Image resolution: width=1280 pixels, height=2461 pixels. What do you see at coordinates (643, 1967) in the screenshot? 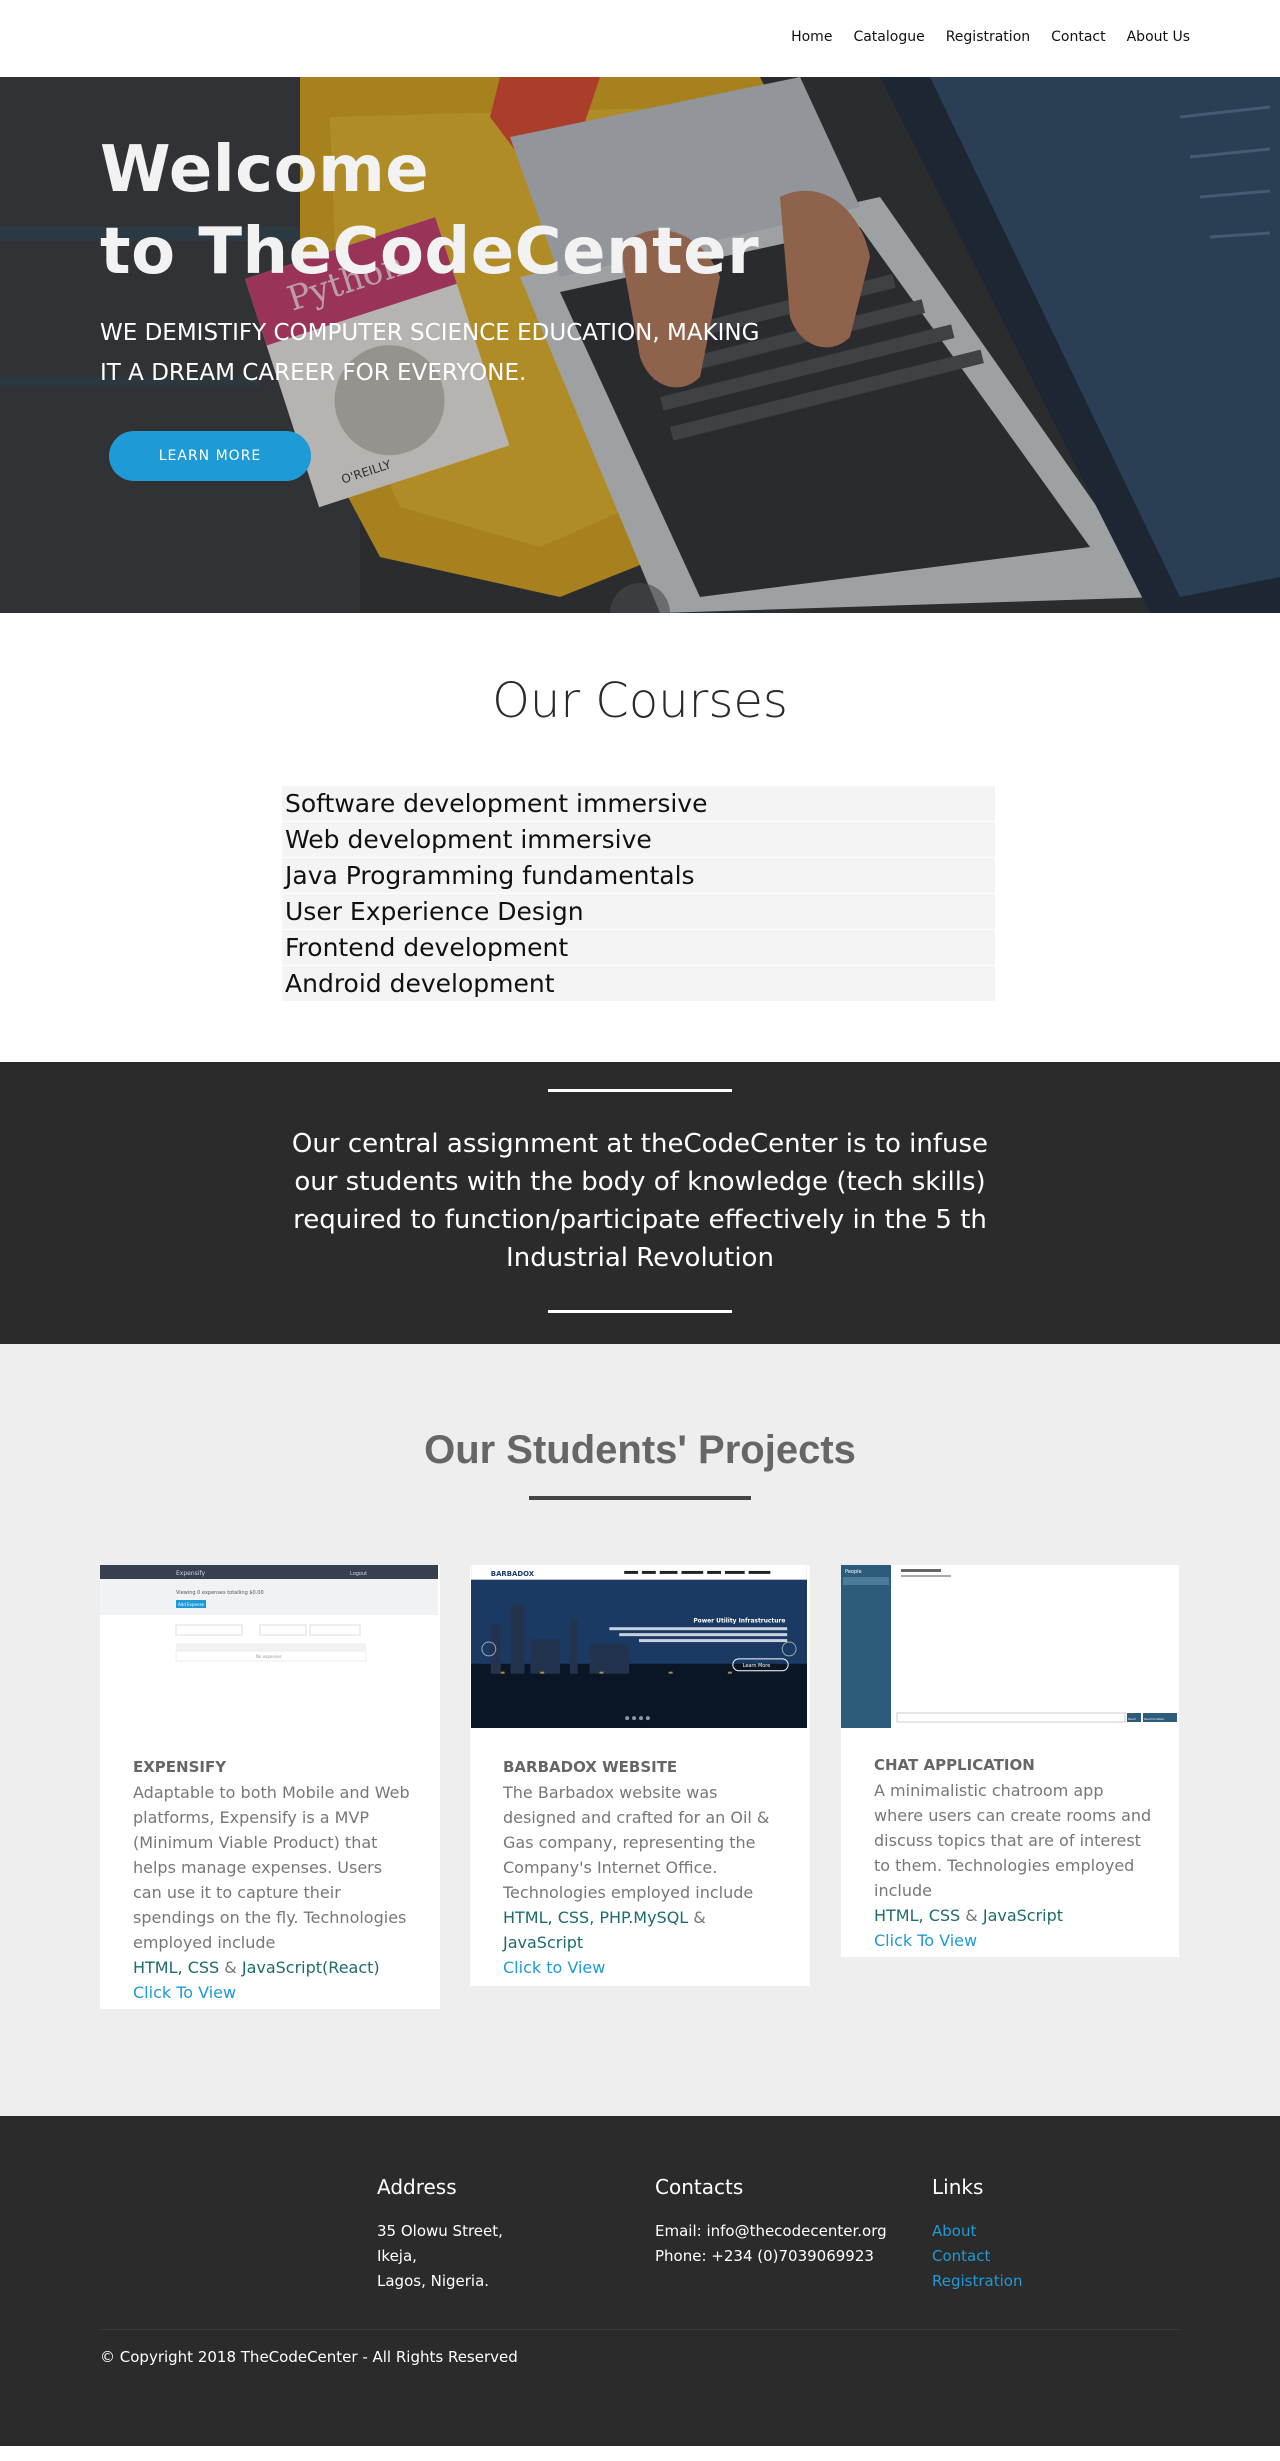
I see `click-to-view-link: Click to View` at bounding box center [643, 1967].